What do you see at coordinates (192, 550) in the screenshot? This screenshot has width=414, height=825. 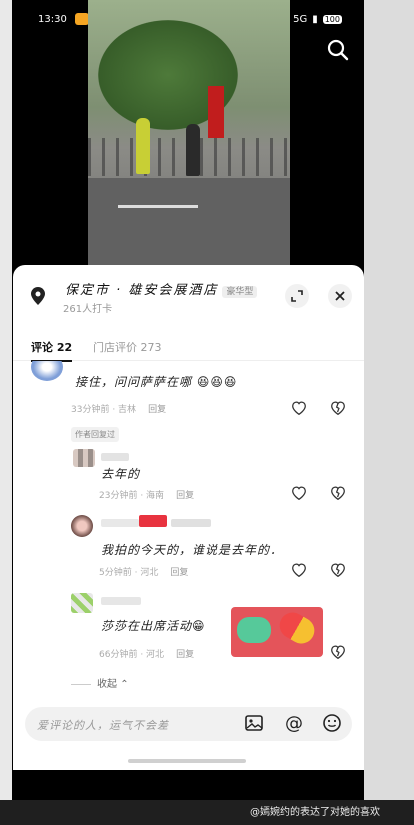 I see `comment-text: 我拍的今天的，谁说是去年的．` at bounding box center [192, 550].